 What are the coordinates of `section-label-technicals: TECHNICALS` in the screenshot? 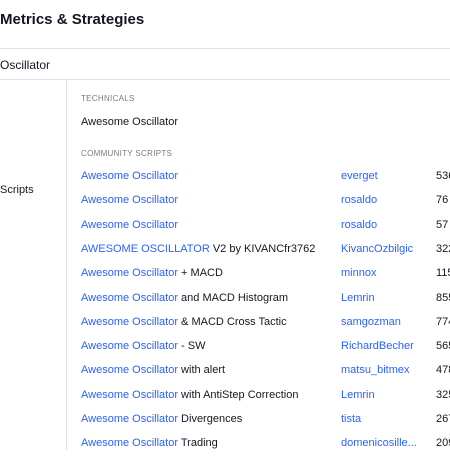 It's located at (108, 98).